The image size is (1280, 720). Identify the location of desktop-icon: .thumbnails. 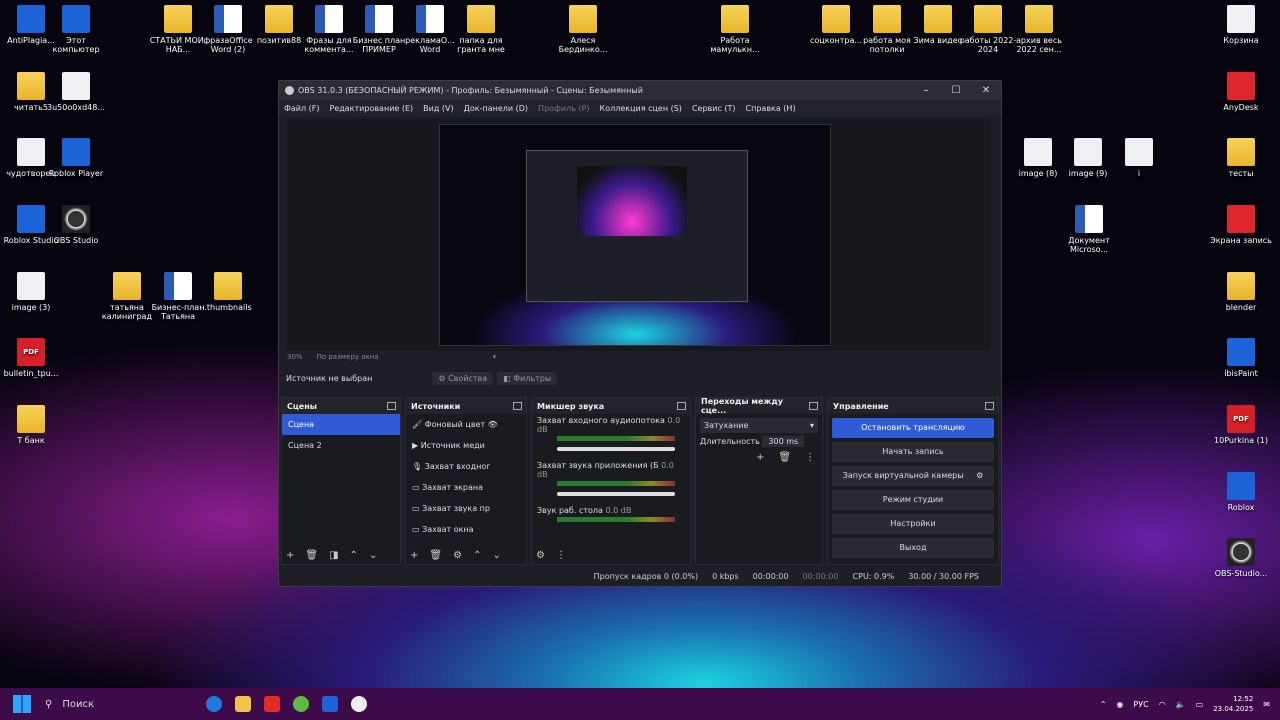
(228, 292).